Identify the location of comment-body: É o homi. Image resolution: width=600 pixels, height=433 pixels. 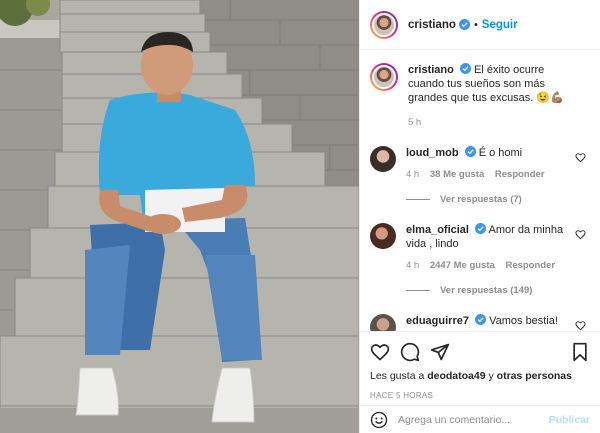
(500, 153).